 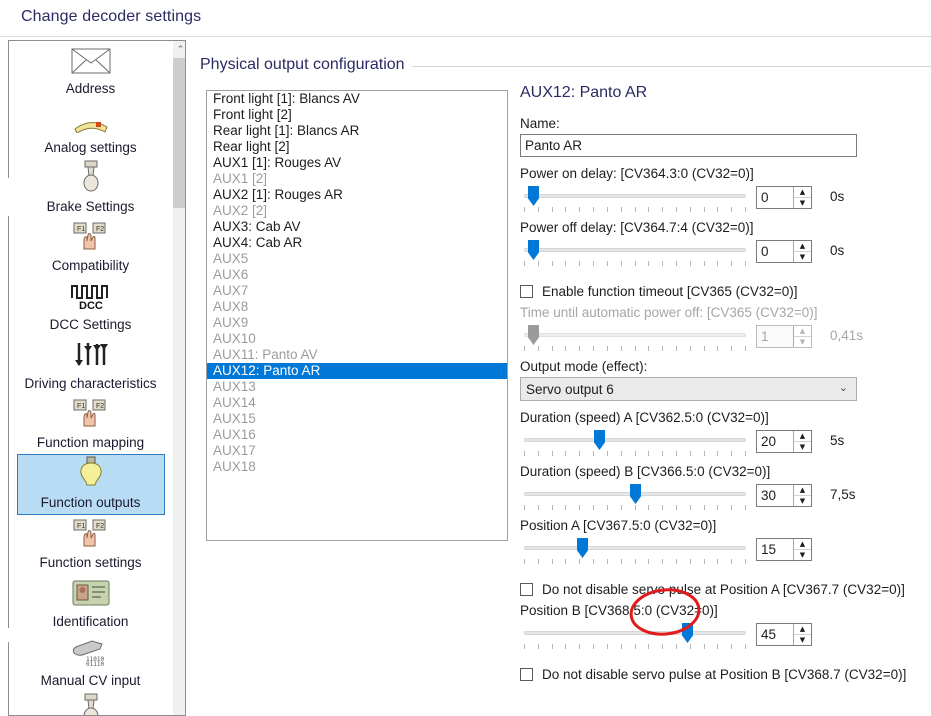 What do you see at coordinates (357, 435) in the screenshot?
I see `output-list-item: AUX16` at bounding box center [357, 435].